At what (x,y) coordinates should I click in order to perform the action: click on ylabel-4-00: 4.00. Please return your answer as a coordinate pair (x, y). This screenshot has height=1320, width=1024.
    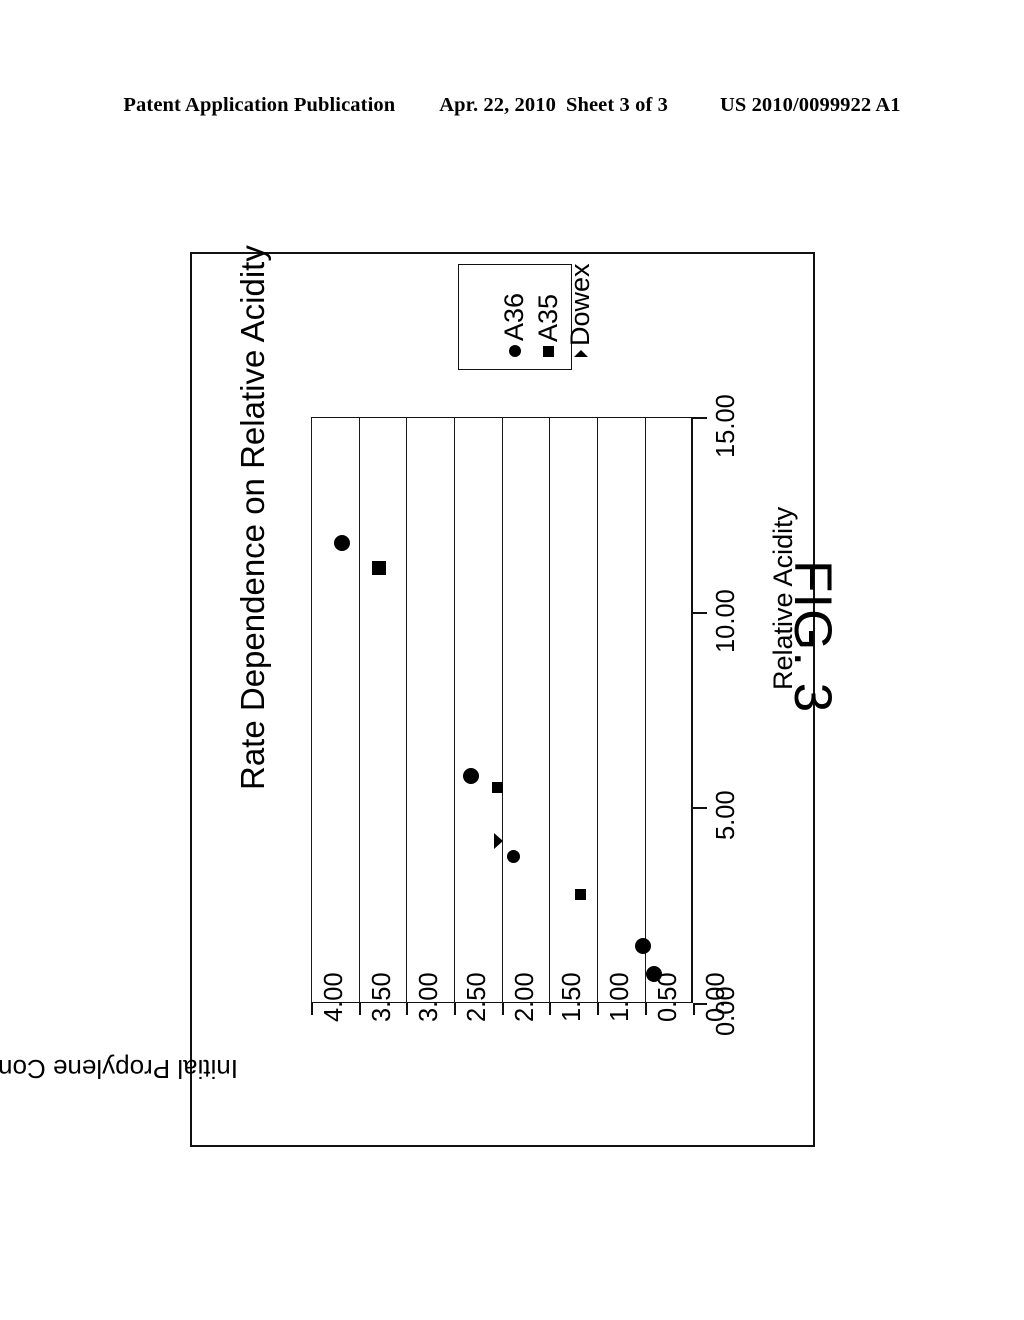
    Looking at the image, I should click on (334, 997).